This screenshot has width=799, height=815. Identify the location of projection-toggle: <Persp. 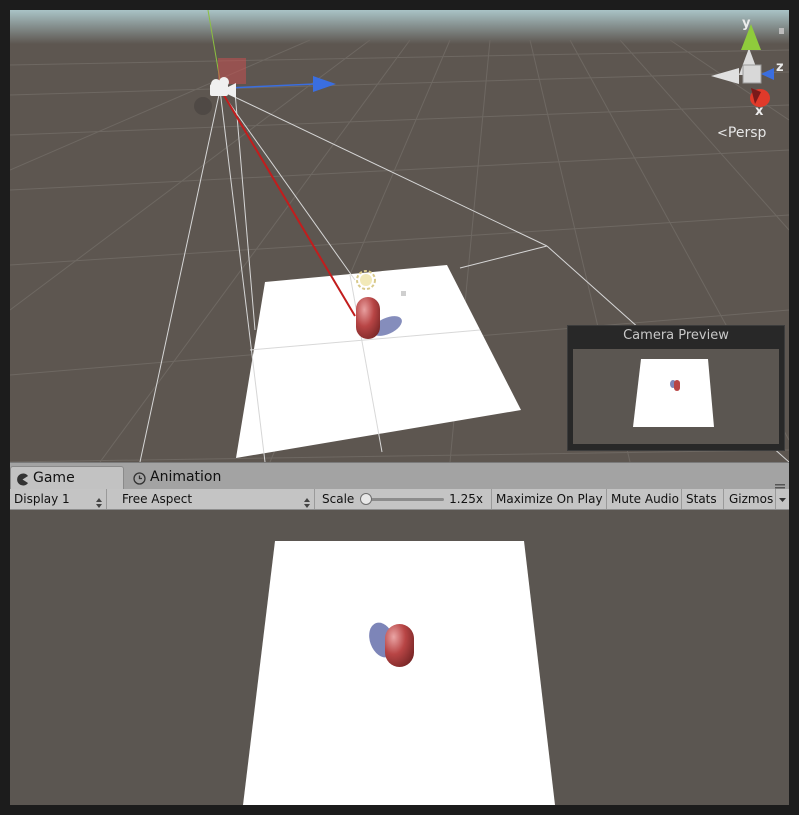
(741, 133).